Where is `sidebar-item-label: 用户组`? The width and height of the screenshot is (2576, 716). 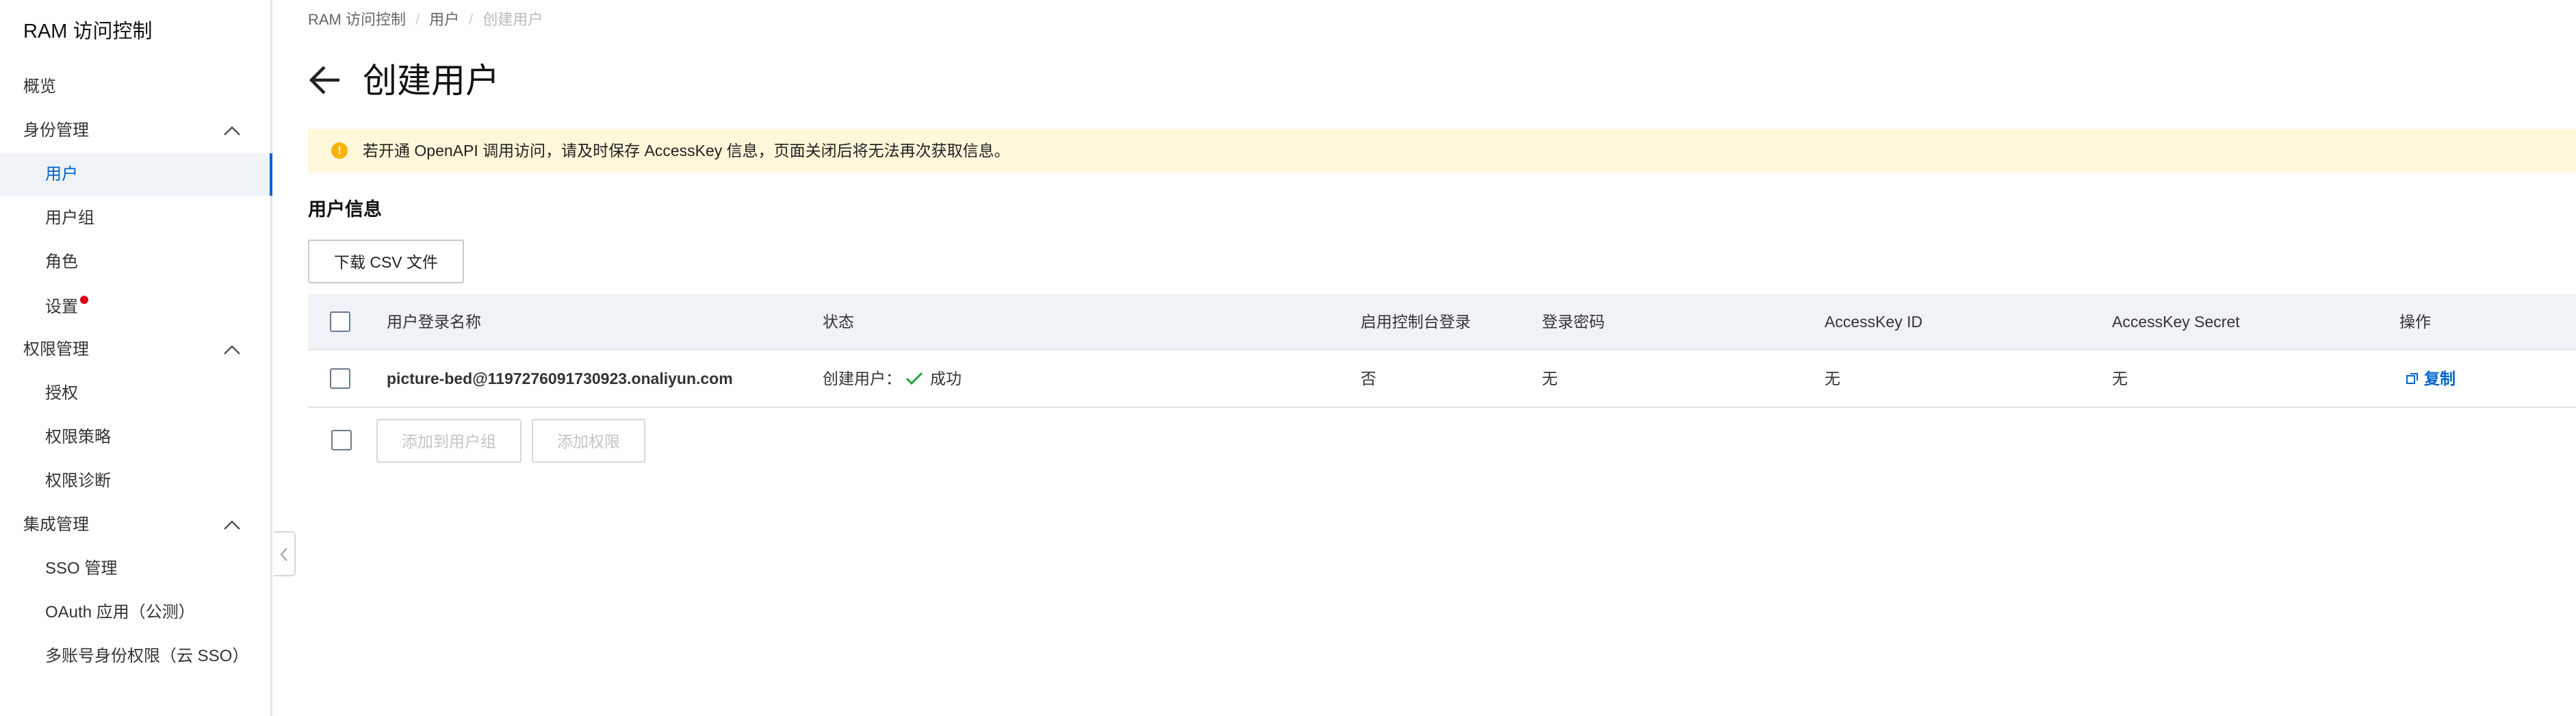
sidebar-item-label: 用户组 is located at coordinates (69, 218).